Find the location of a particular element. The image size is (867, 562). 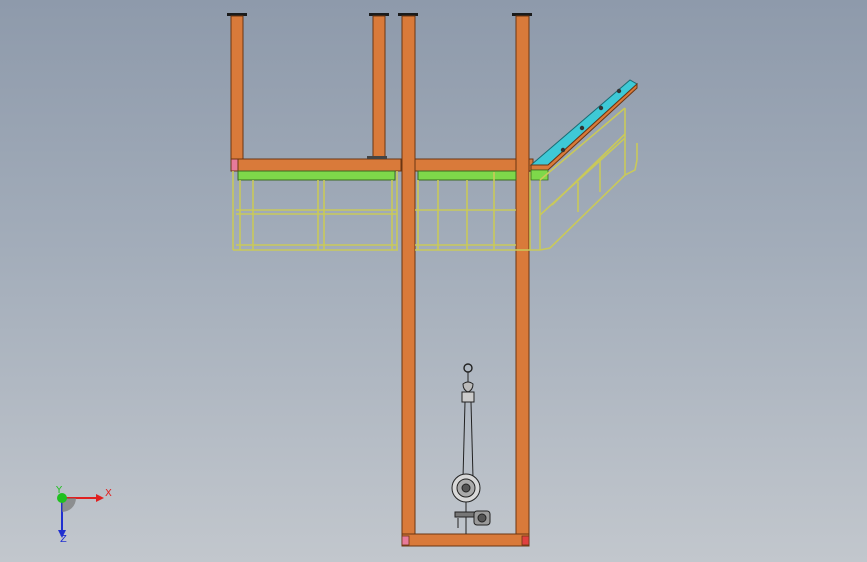

platform-deck is located at coordinates (377, 175).